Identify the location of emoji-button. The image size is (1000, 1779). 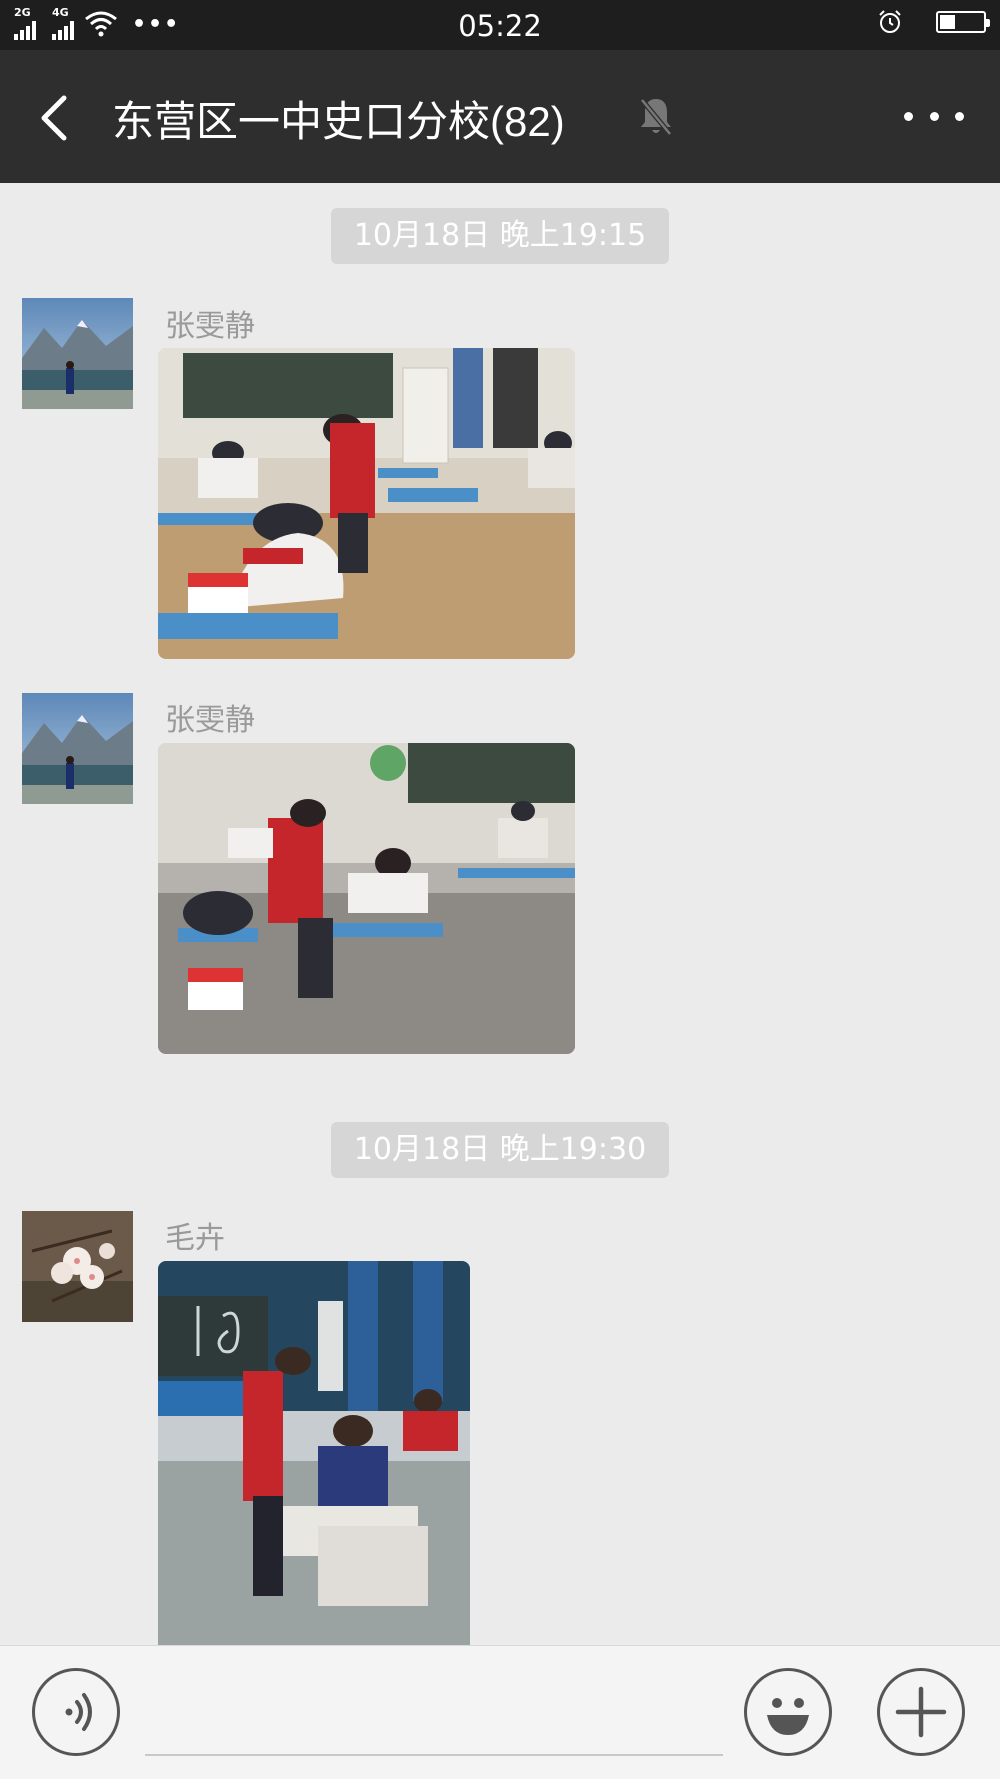
(788, 1712).